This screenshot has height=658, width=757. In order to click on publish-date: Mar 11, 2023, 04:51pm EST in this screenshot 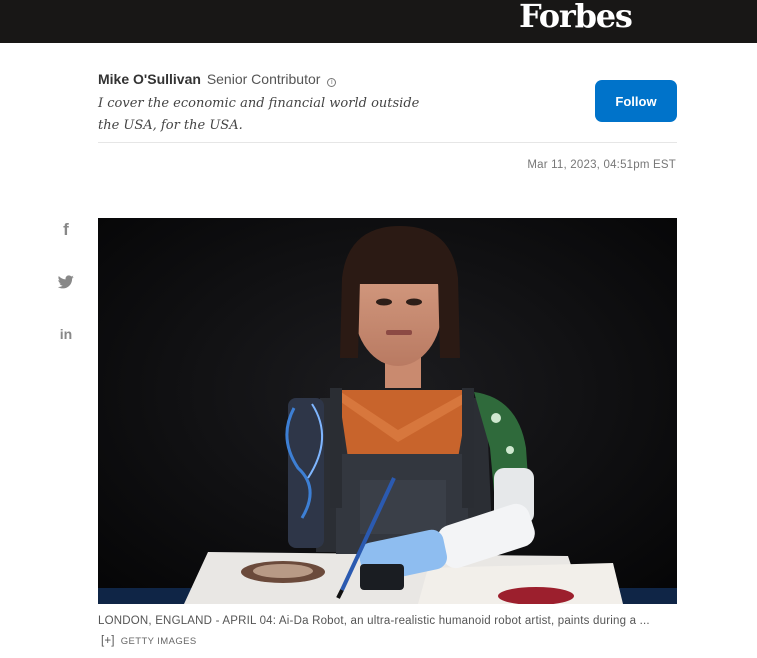, I will do `click(601, 165)`.